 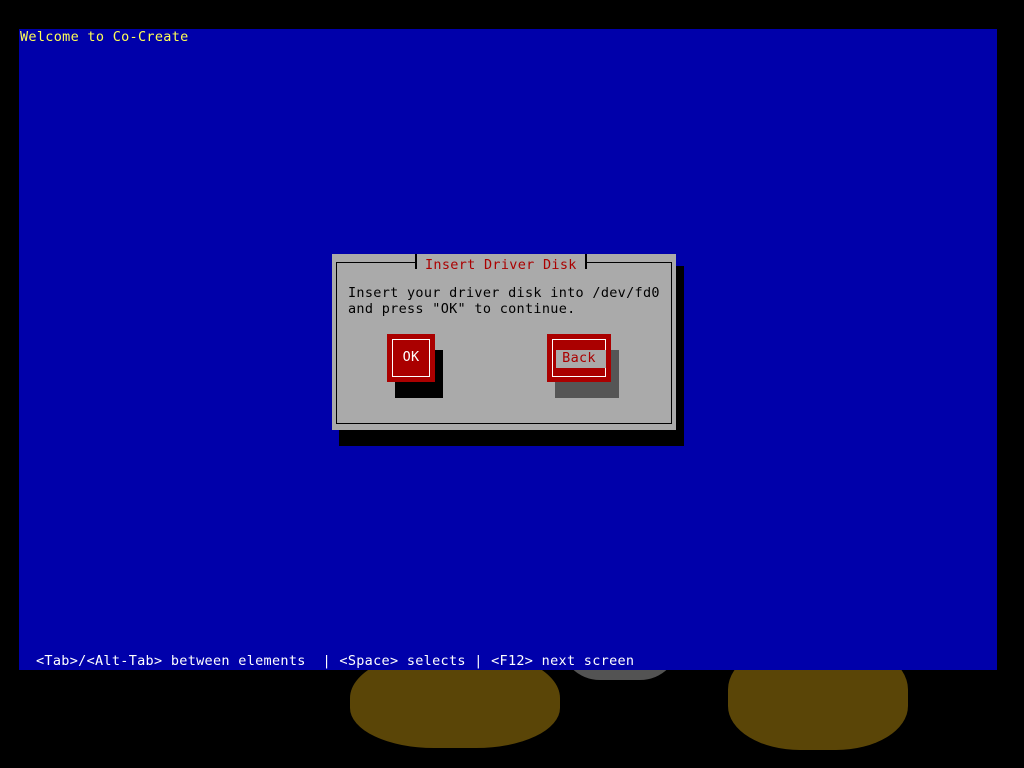 I want to click on ok-button-label: OK, so click(x=411, y=357).